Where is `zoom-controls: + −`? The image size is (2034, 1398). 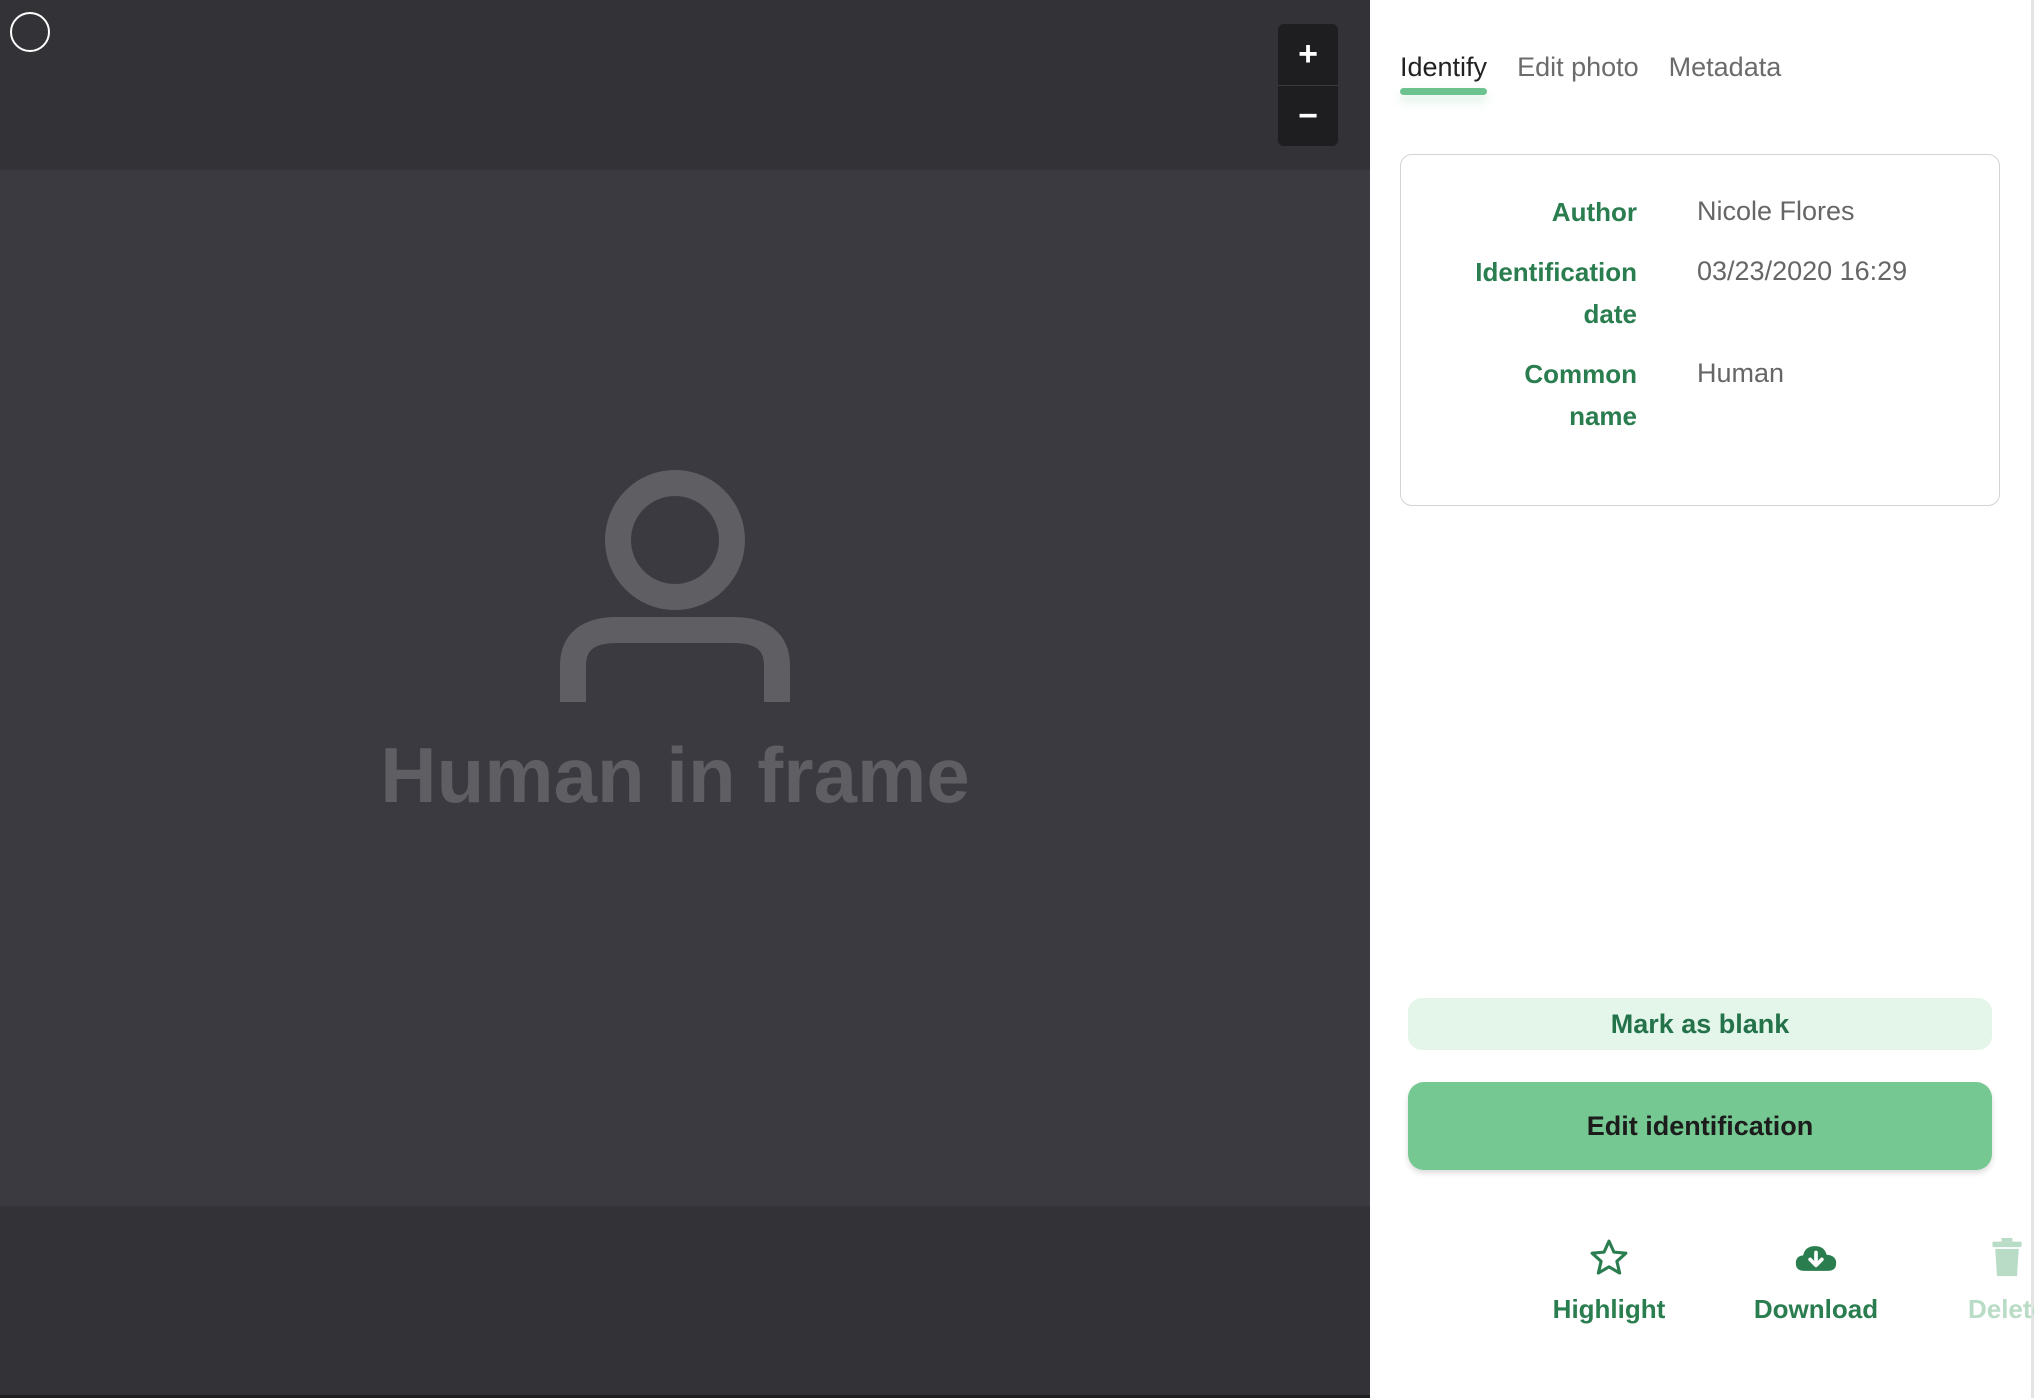
zoom-controls: + − is located at coordinates (1308, 85).